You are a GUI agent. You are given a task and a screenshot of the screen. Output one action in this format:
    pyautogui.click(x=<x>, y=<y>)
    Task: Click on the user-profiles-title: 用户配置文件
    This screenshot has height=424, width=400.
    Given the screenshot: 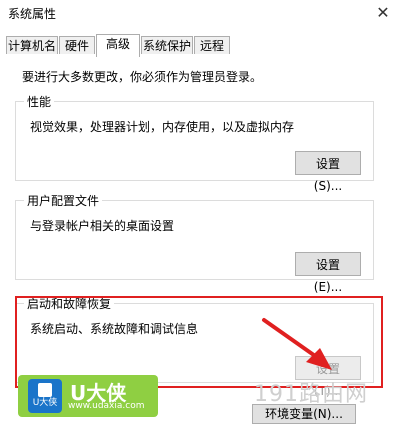 What is the action you would take?
    pyautogui.click(x=63, y=200)
    